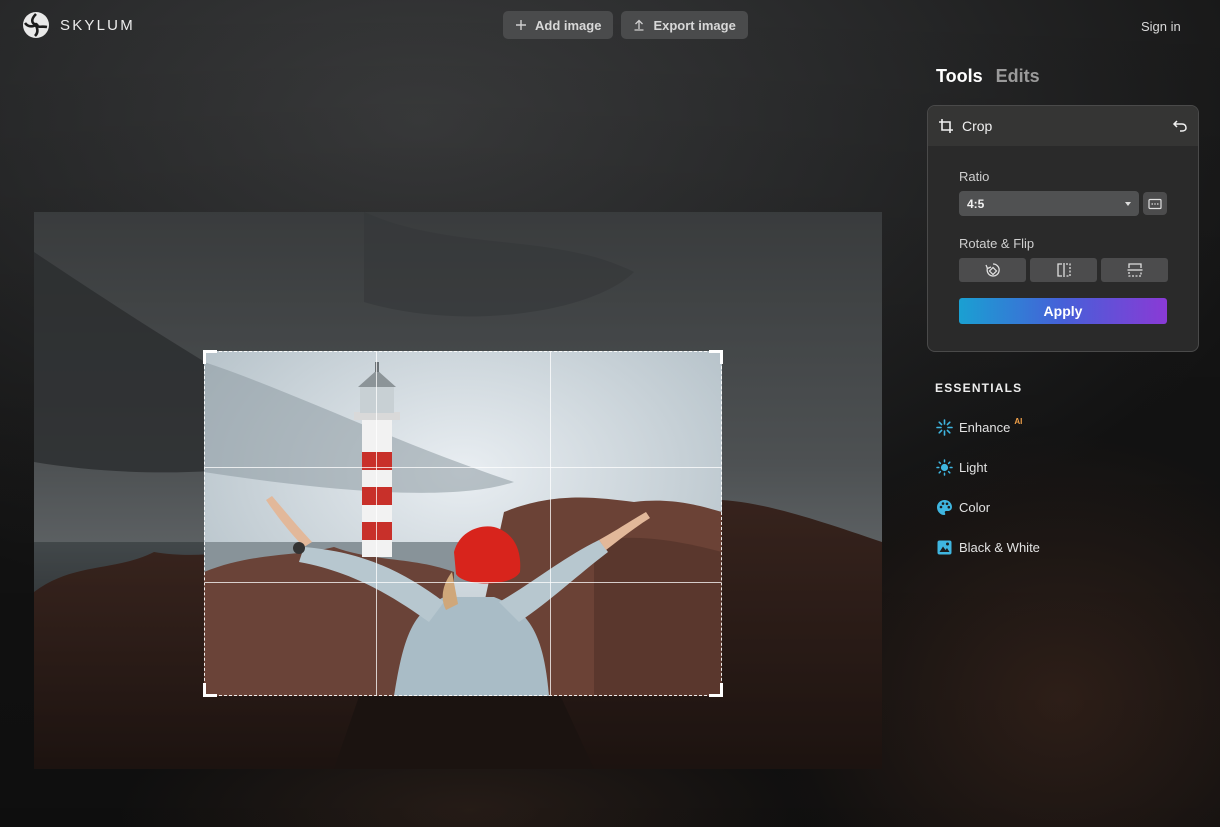 The width and height of the screenshot is (1220, 827). What do you see at coordinates (36, 25) in the screenshot?
I see `skylum-logo-icon` at bounding box center [36, 25].